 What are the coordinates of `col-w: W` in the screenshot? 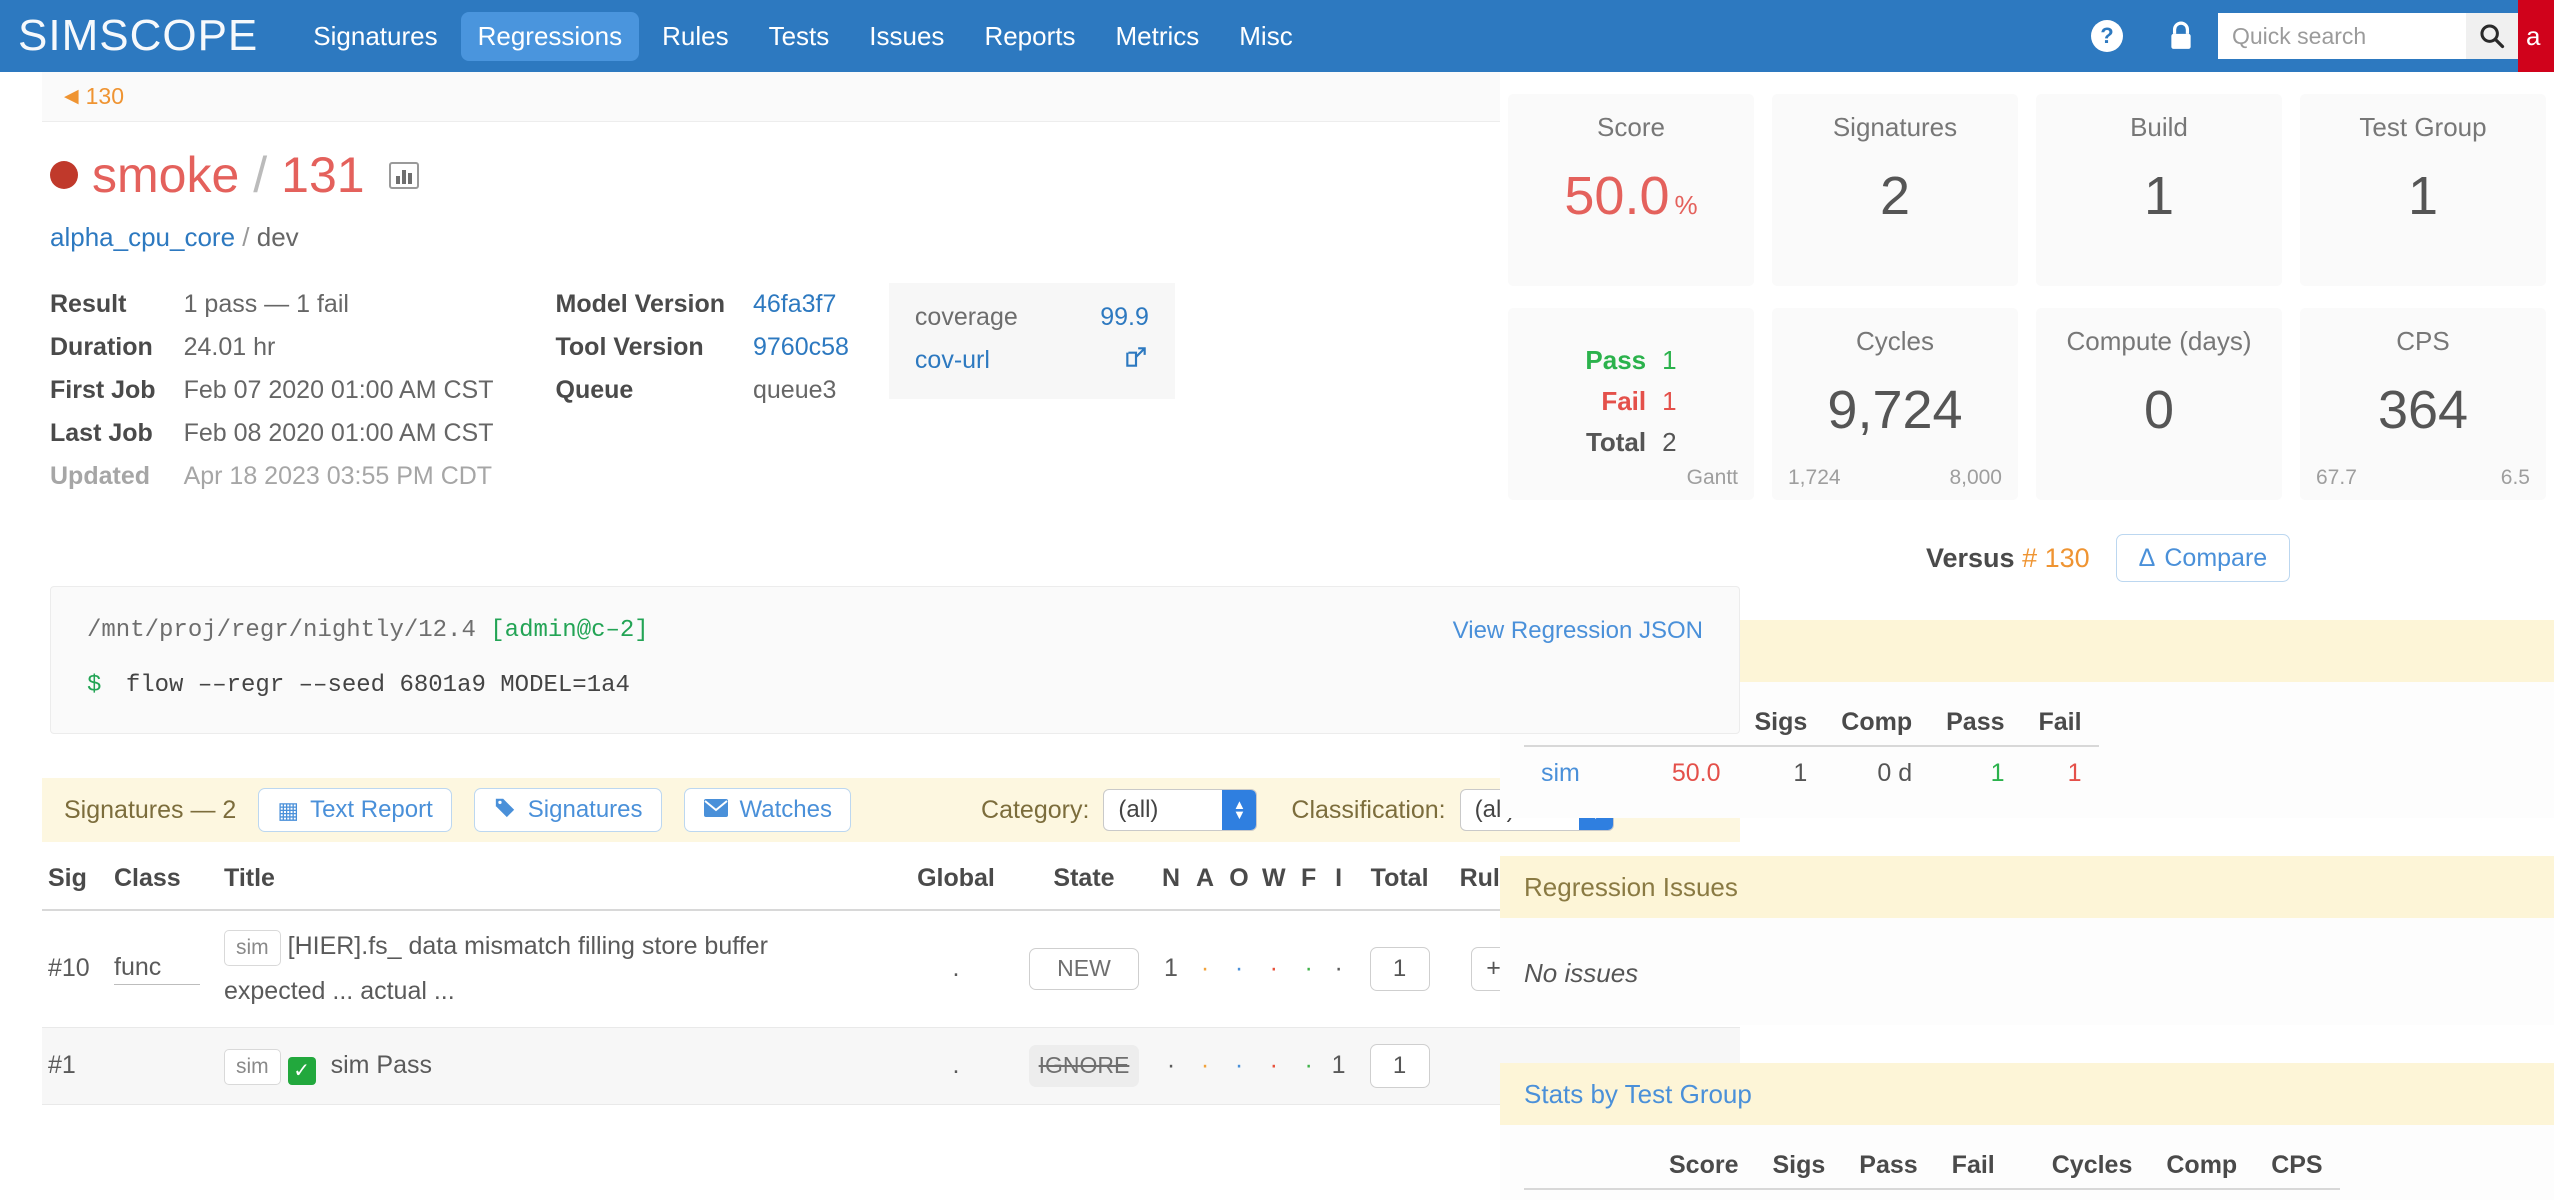 It's located at (1274, 876).